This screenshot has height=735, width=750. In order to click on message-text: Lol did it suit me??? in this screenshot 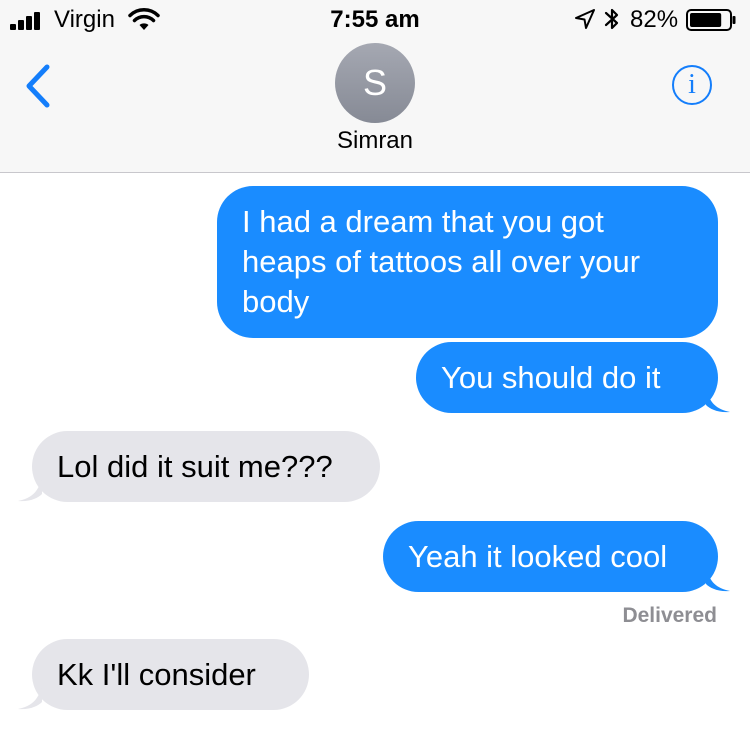, I will do `click(195, 466)`.